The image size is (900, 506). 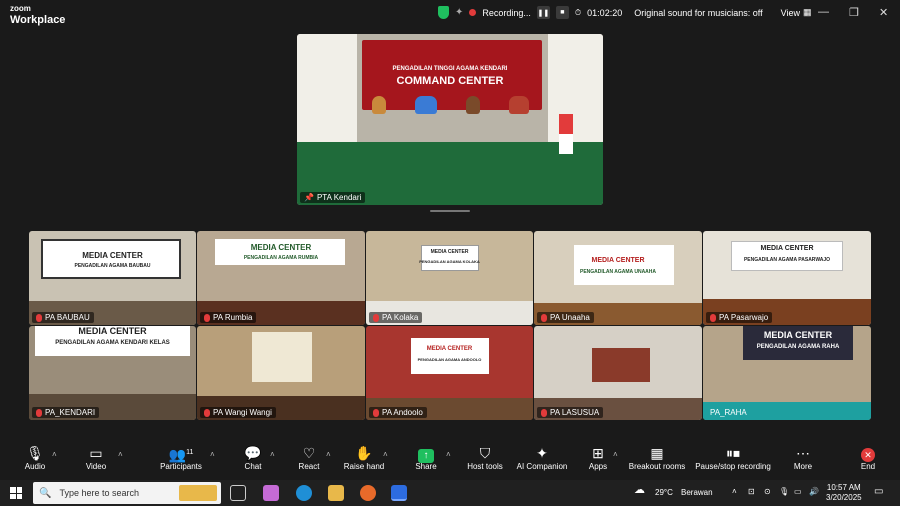 What do you see at coordinates (618, 272) in the screenshot?
I see `tile-subtitle: PENGADILAN AGAMA UNAAHA` at bounding box center [618, 272].